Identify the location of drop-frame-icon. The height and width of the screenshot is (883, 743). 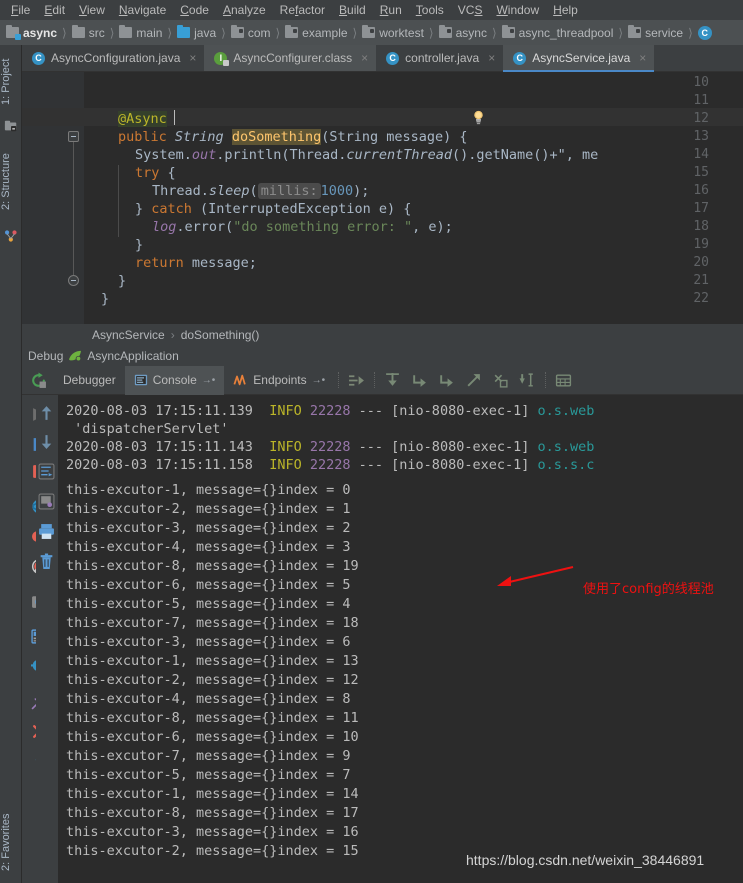
(500, 380).